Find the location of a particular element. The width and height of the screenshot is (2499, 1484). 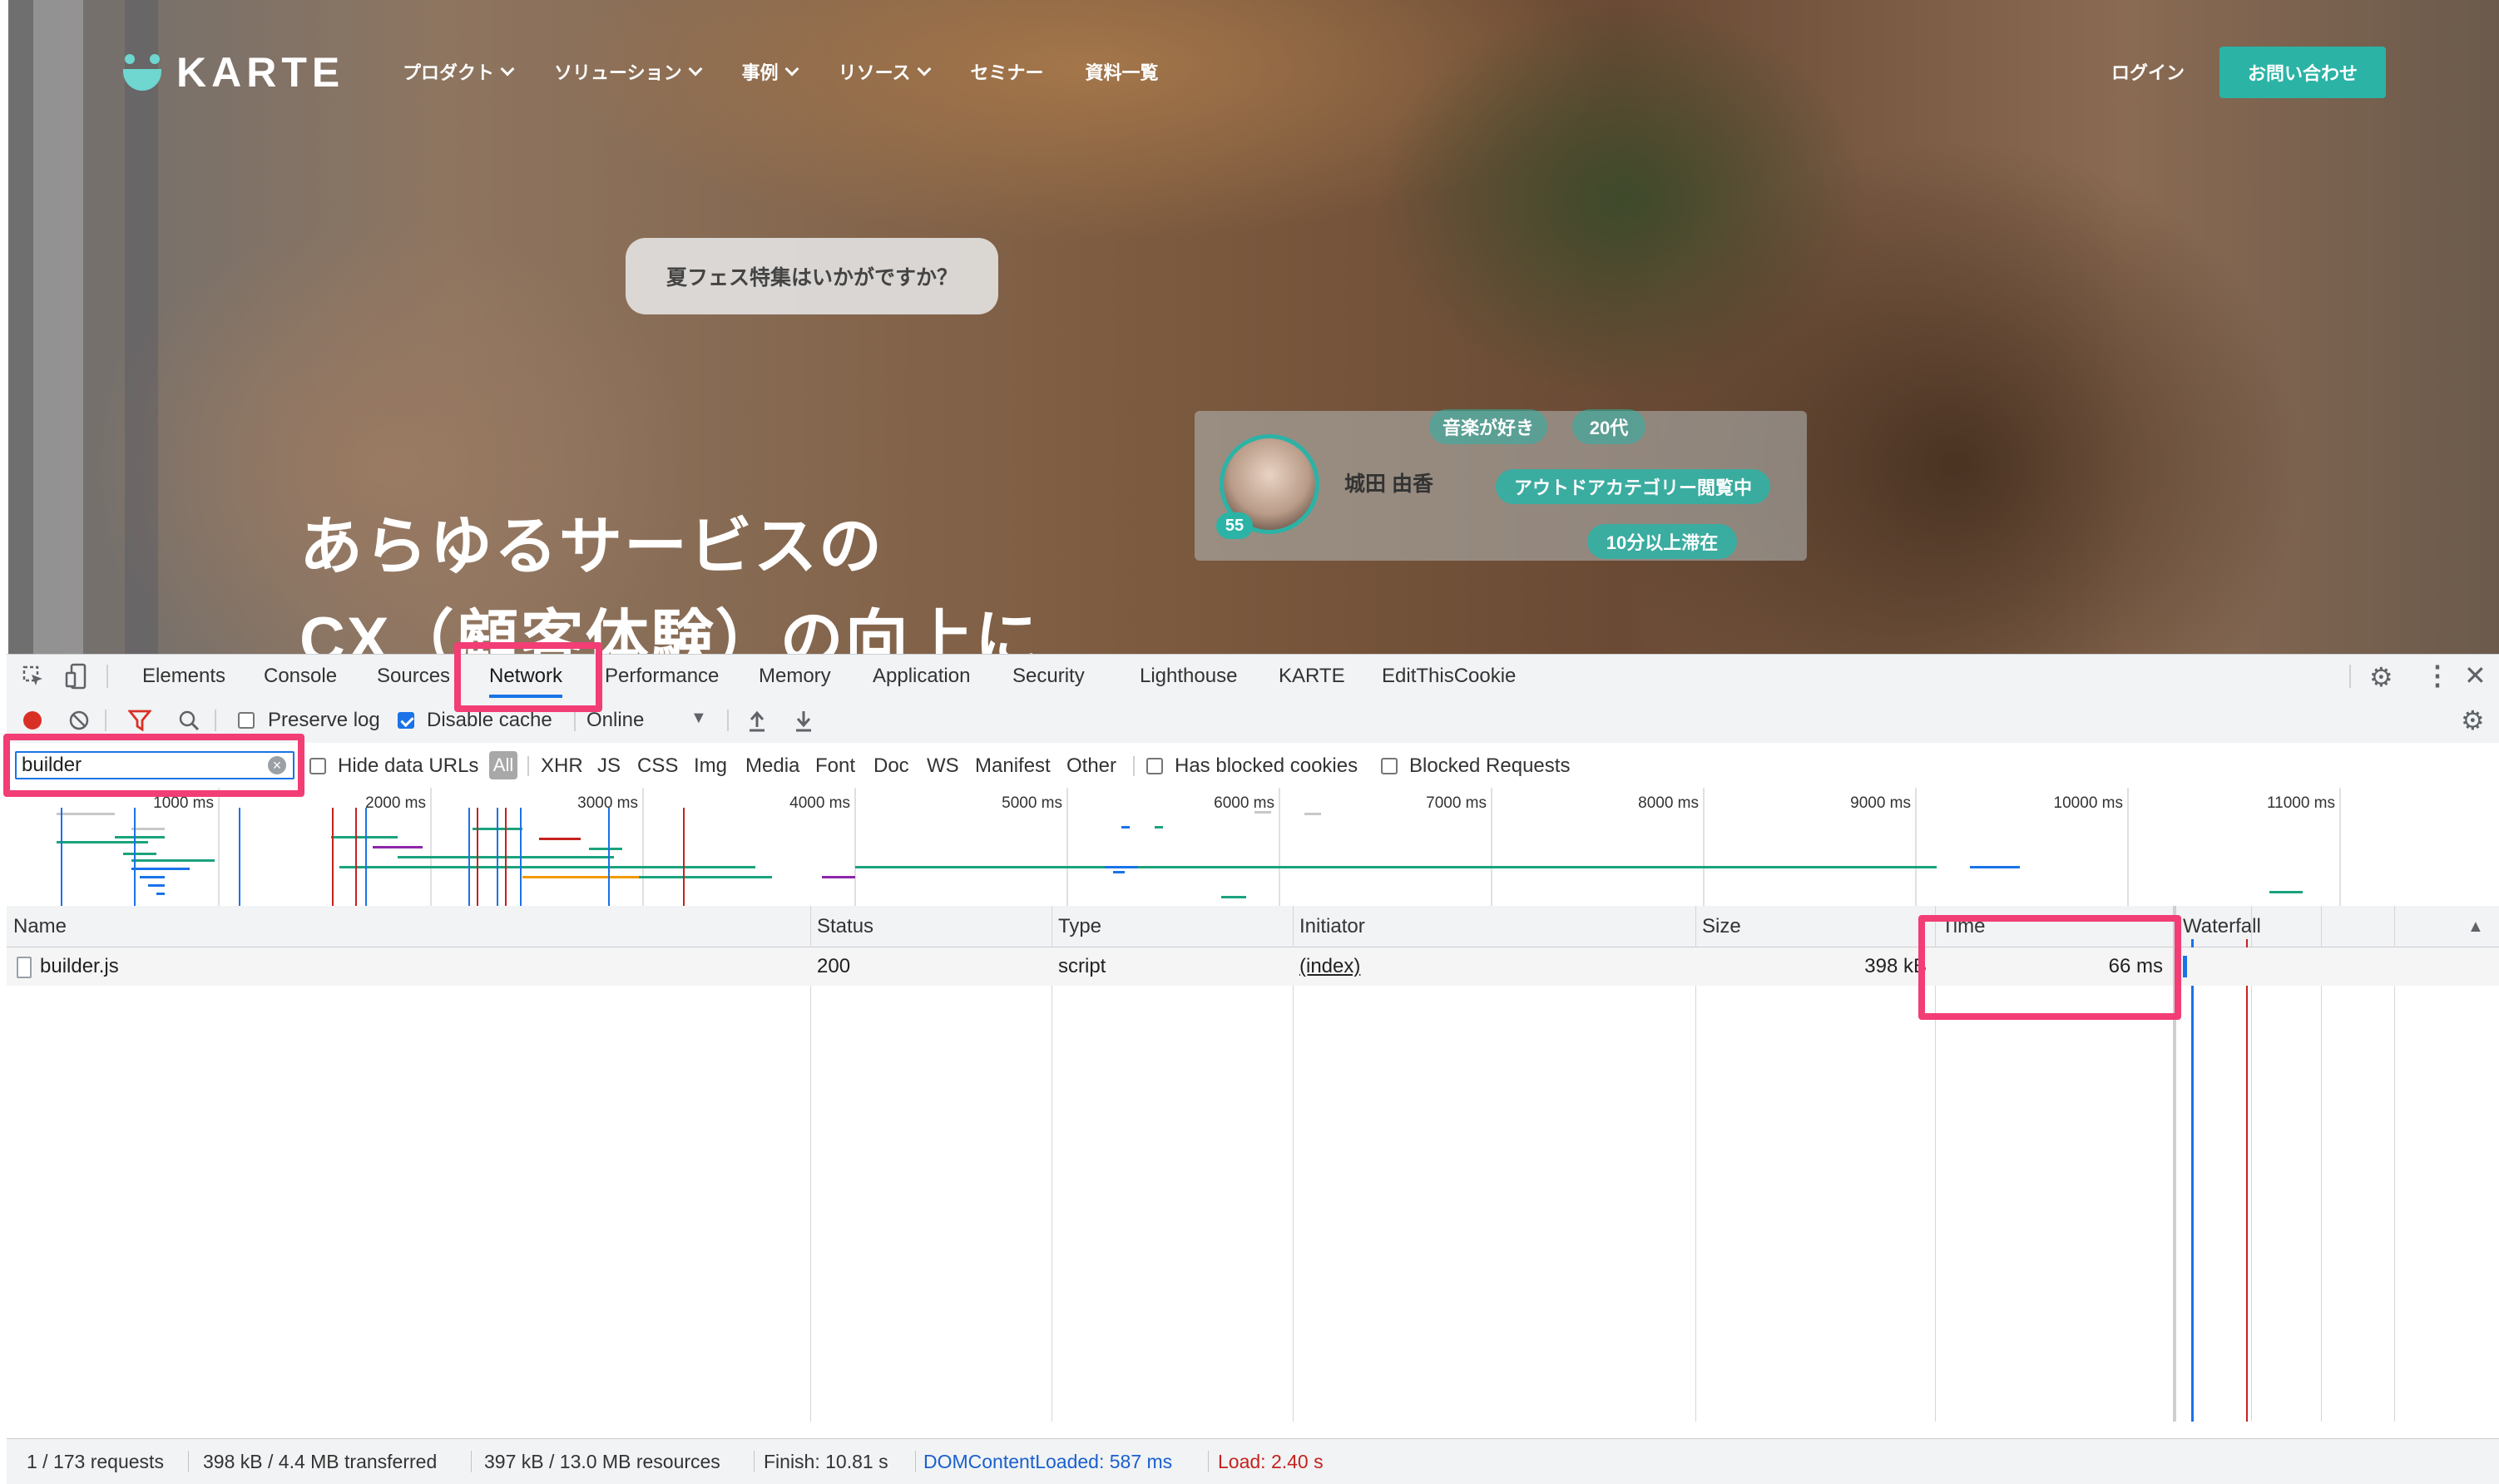

filter-type-manifest: Manifest is located at coordinates (1013, 766).